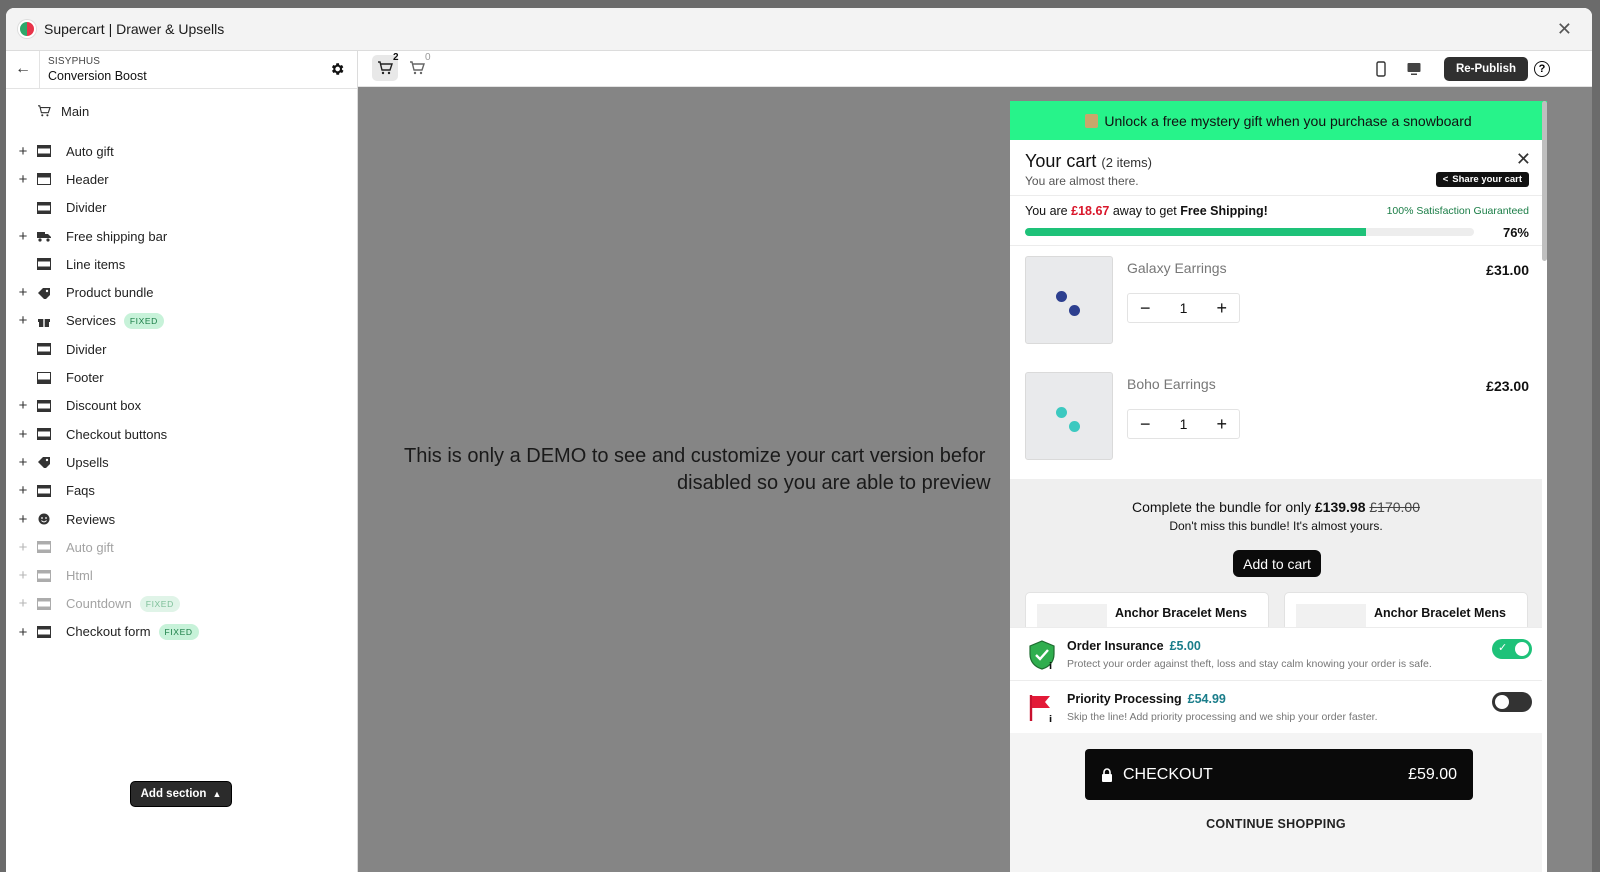 The image size is (1600, 872). Describe the element at coordinates (1278, 304) in the screenshot. I see `cart-line-item: Galaxy Earrings £31.00 − 1 +` at that location.